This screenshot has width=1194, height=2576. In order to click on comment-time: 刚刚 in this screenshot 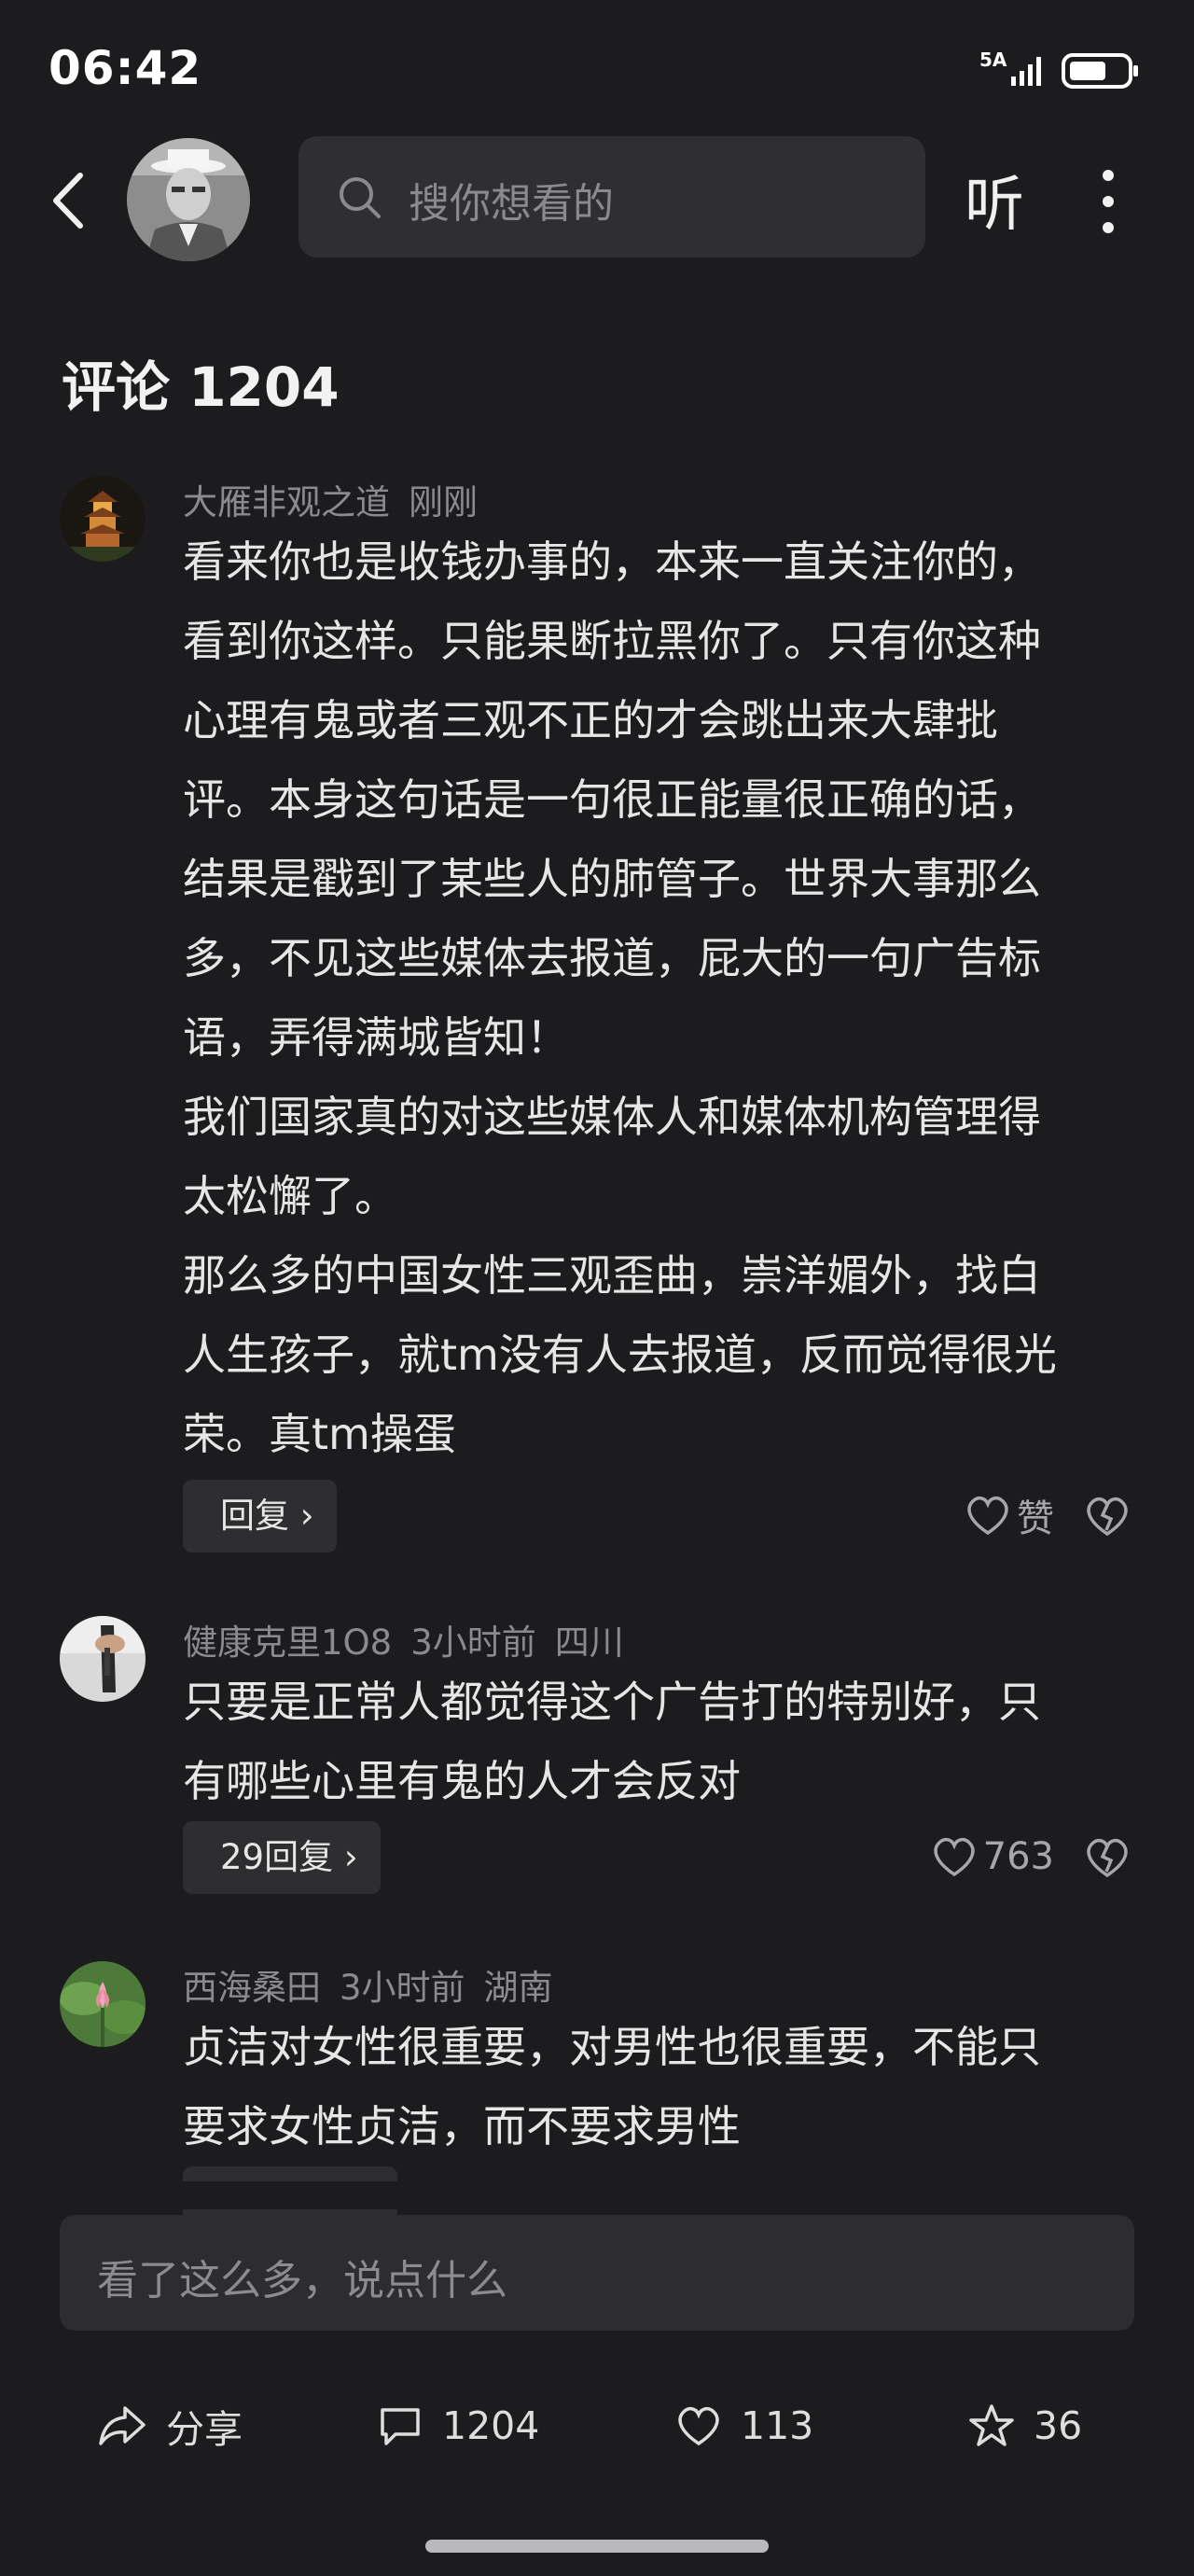, I will do `click(443, 502)`.